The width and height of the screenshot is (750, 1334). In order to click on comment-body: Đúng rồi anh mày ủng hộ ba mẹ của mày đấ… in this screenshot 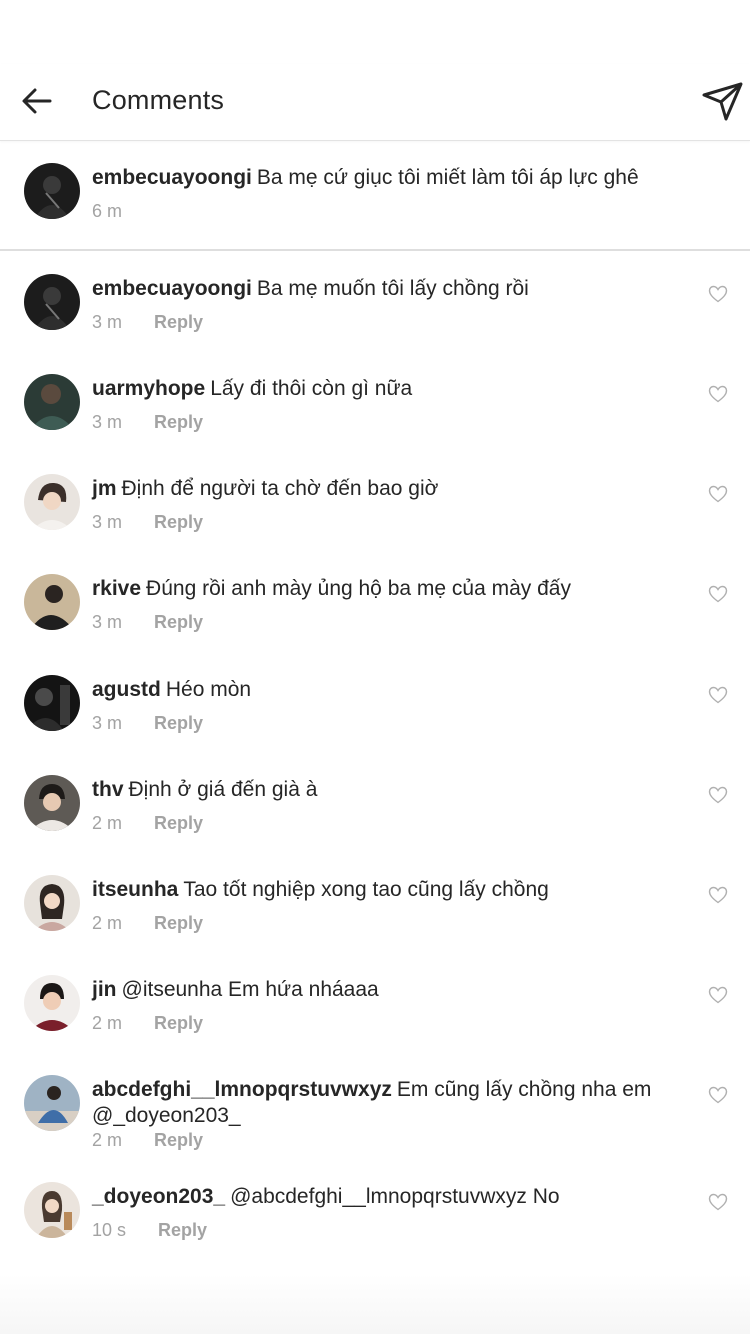, I will do `click(358, 588)`.